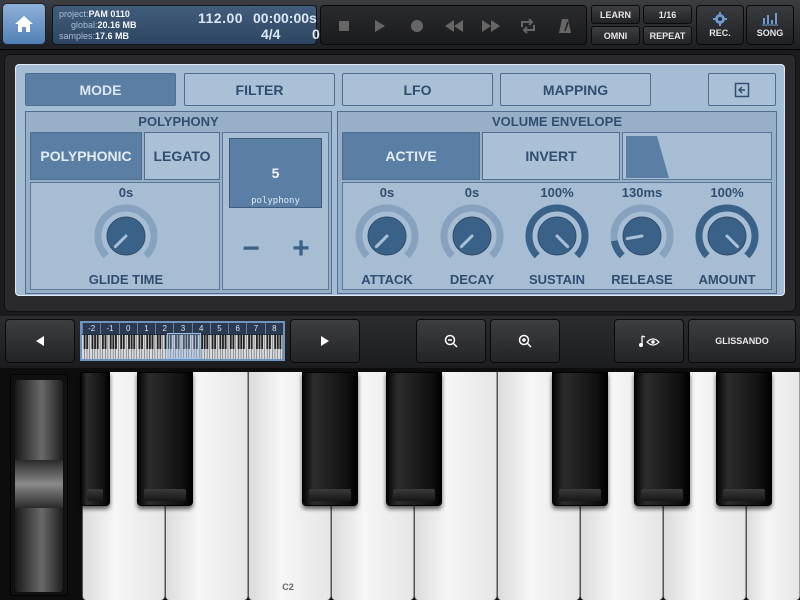 This screenshot has width=800, height=600. What do you see at coordinates (126, 236) in the screenshot?
I see `glide-time-knob` at bounding box center [126, 236].